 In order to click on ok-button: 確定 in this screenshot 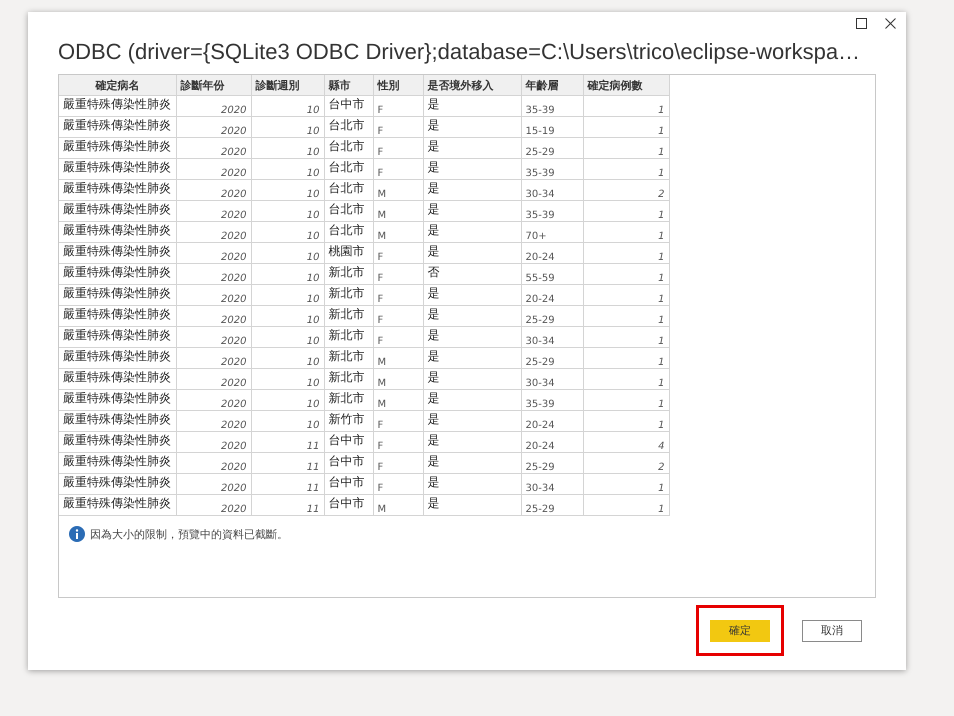, I will do `click(740, 631)`.